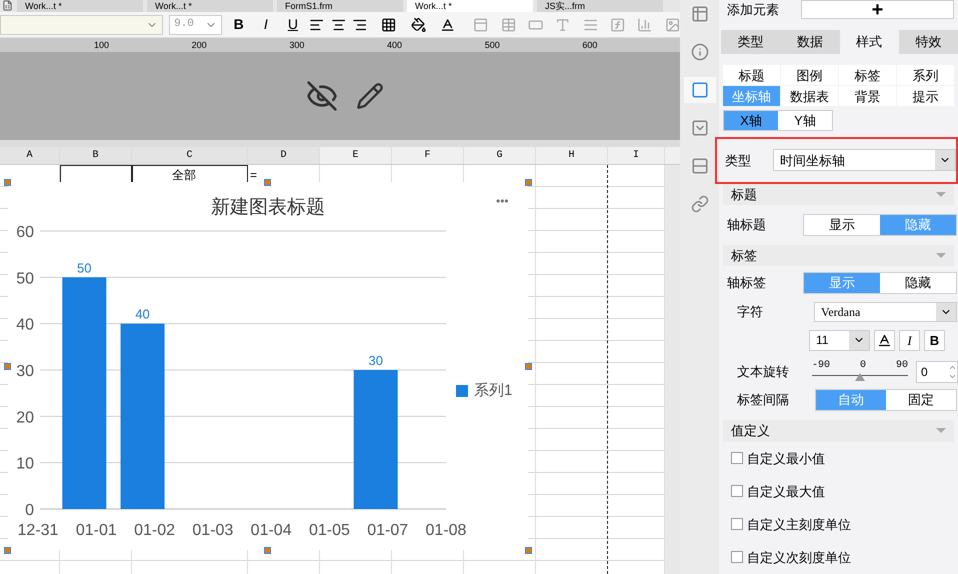 The image size is (958, 574). Describe the element at coordinates (809, 75) in the screenshot. I see `style-tab: 图例` at that location.